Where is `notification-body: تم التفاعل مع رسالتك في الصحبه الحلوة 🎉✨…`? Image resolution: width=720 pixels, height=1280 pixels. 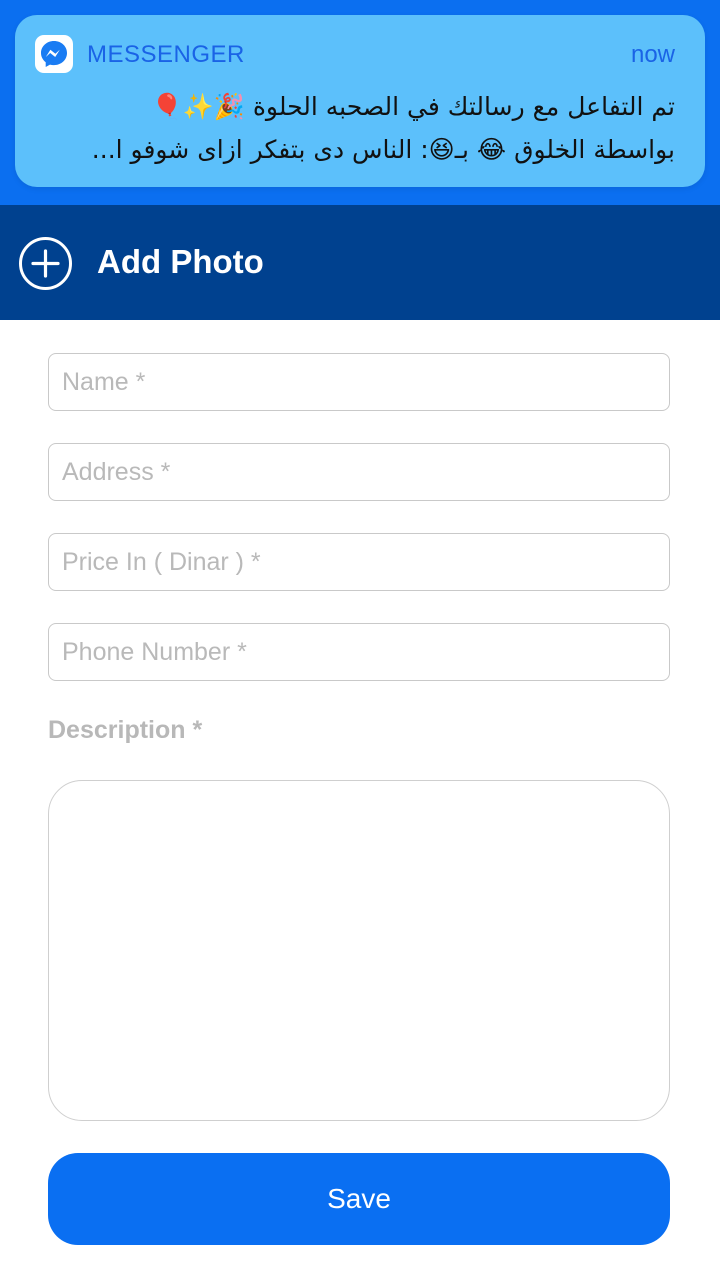
notification-body: تم التفاعل مع رسالتك في الصحبه الحلوة 🎉✨… is located at coordinates (356, 128).